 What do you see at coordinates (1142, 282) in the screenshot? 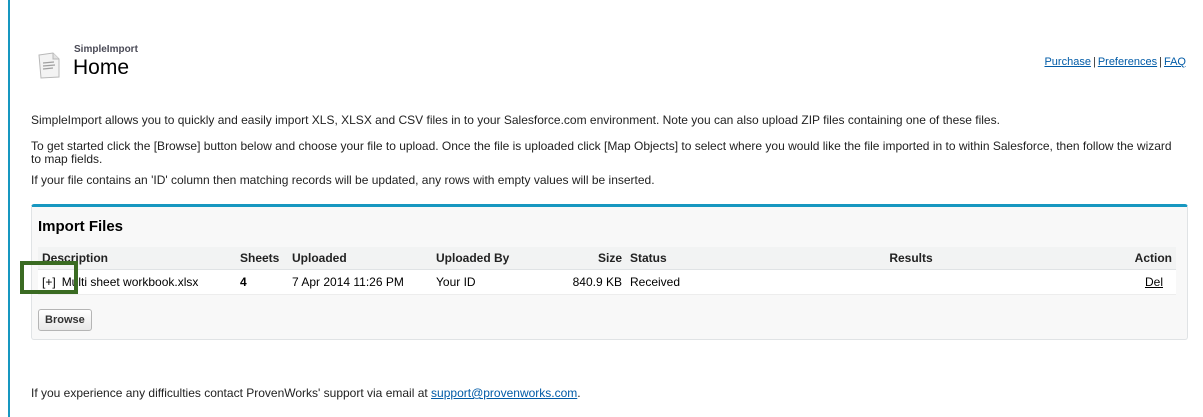
I see `action-cell: Del` at bounding box center [1142, 282].